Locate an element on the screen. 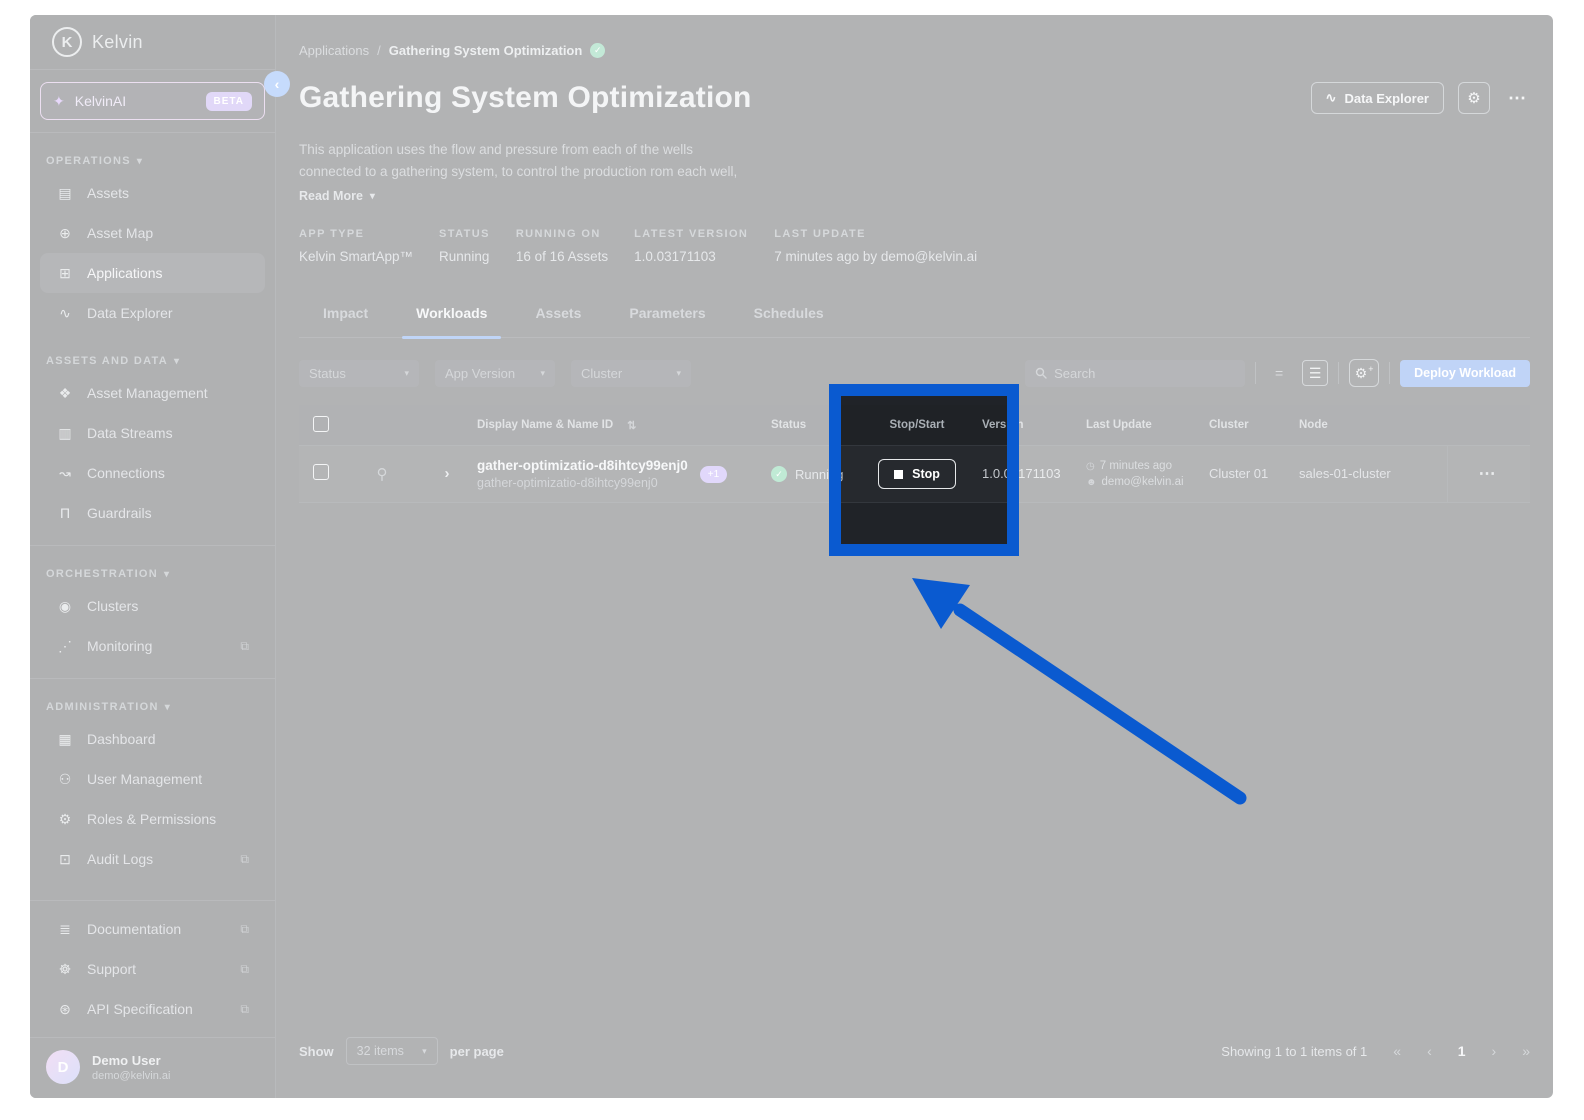 This screenshot has width=1584, height=1120. meta-value: 7 minutes ago by demo@kelvin.ai is located at coordinates (876, 256).